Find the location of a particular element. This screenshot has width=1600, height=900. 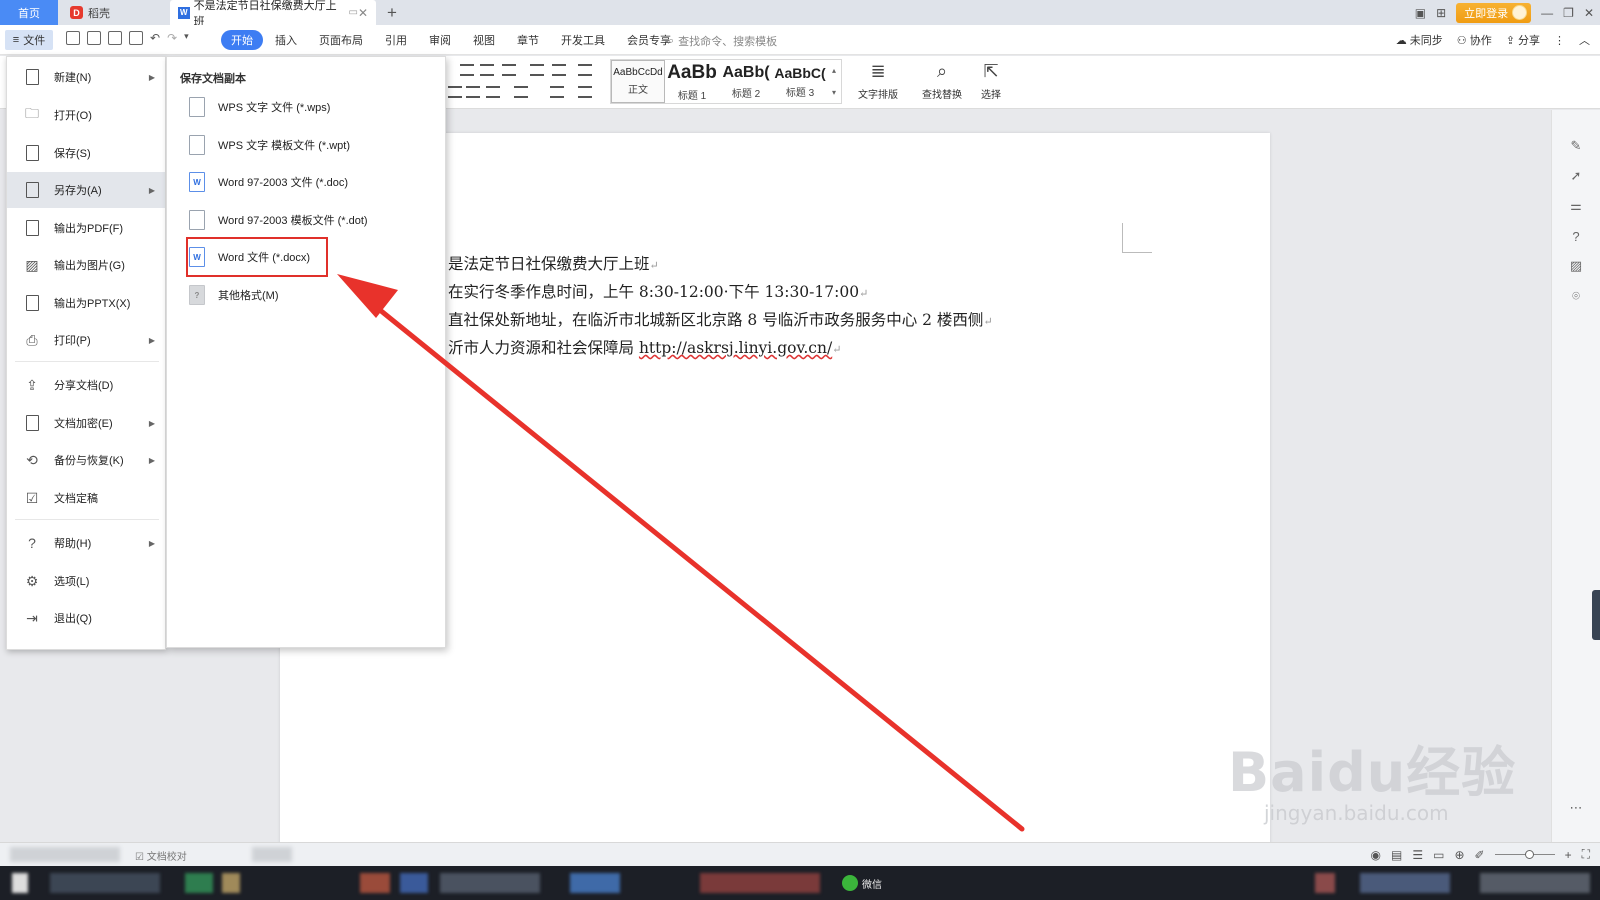

file-menu-export-pptx: 输出为PPTX(X) is located at coordinates (86, 303).